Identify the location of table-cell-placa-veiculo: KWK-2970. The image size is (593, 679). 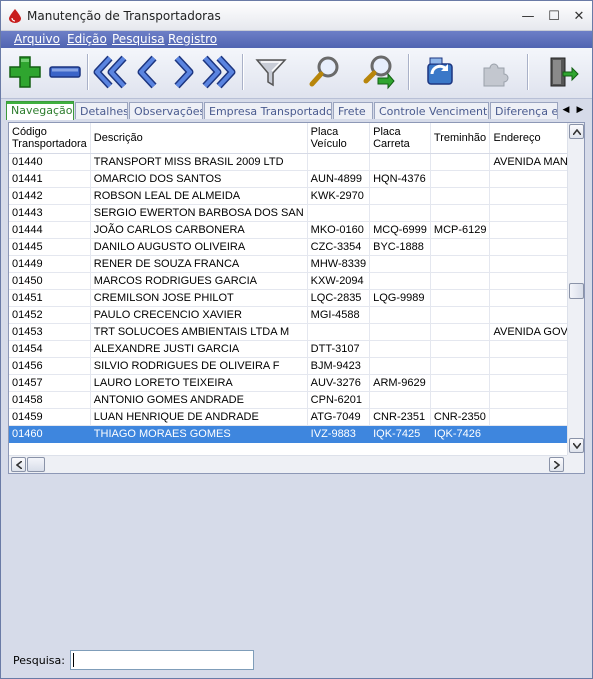
(339, 196).